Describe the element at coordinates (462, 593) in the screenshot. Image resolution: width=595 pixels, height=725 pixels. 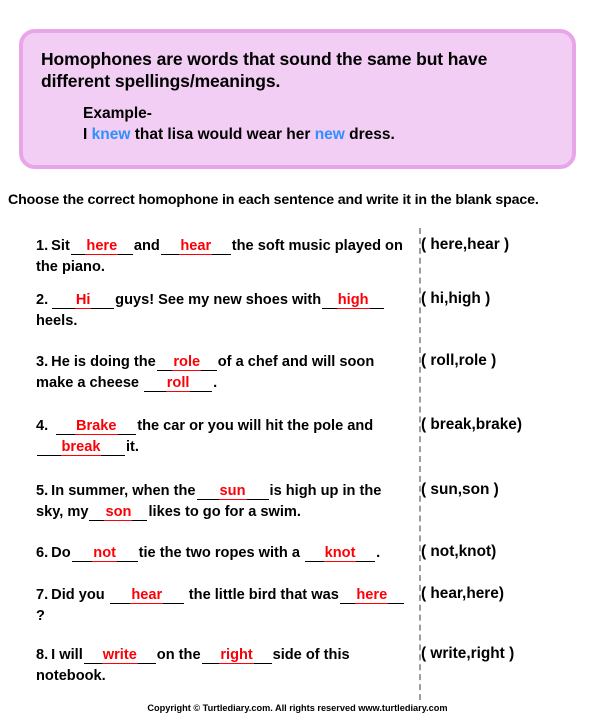
I see `question-7-options: ( hear,here)` at that location.